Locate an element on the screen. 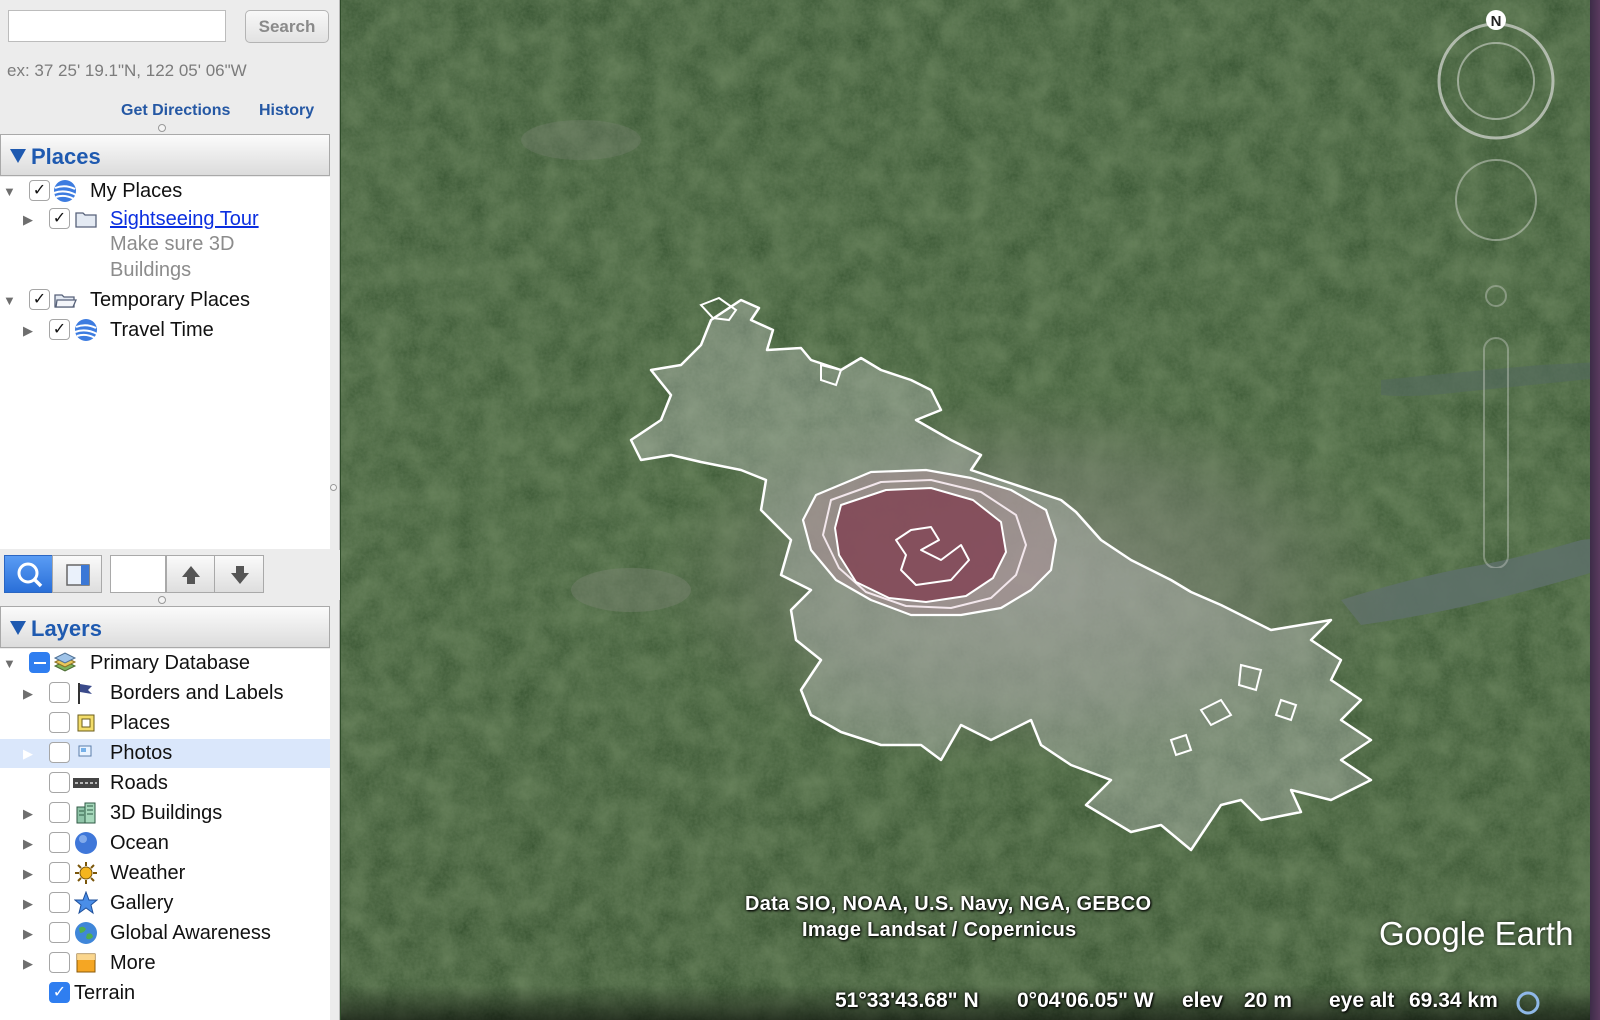 The image size is (1600, 1020). sightseeing-tour-link: Sightseeing Tour is located at coordinates (184, 219).